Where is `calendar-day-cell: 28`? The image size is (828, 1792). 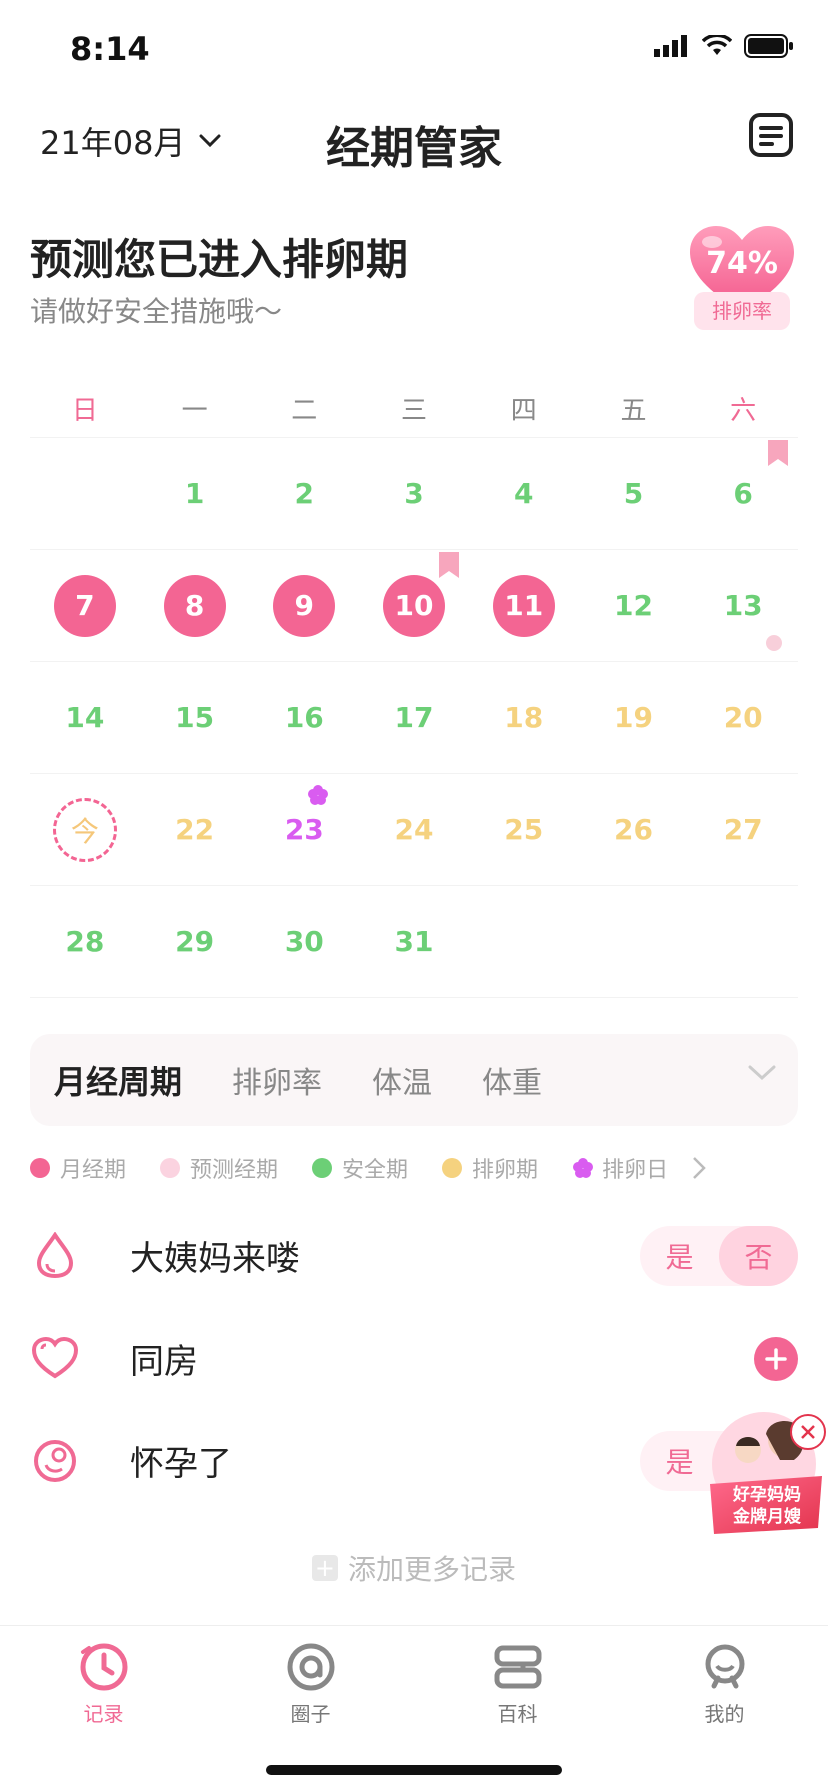 calendar-day-cell: 28 is located at coordinates (85, 941).